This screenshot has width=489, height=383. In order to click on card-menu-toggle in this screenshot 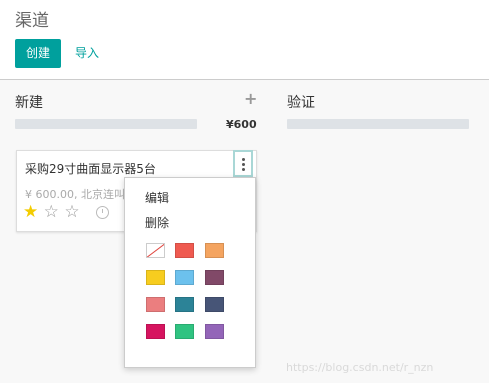, I will do `click(243, 163)`.